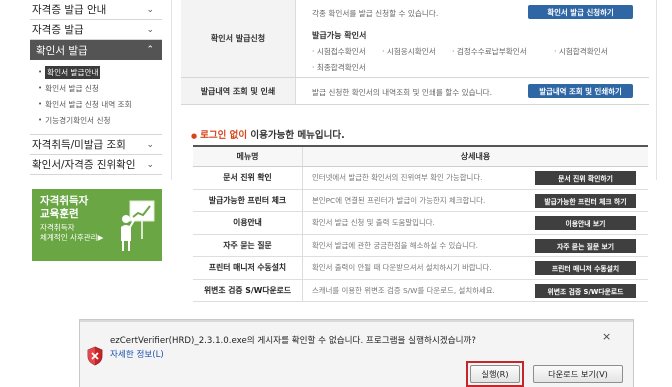 Image resolution: width=672 pixels, height=387 pixels. I want to click on menu-name: 프린터 매니저 수동설치, so click(248, 268).